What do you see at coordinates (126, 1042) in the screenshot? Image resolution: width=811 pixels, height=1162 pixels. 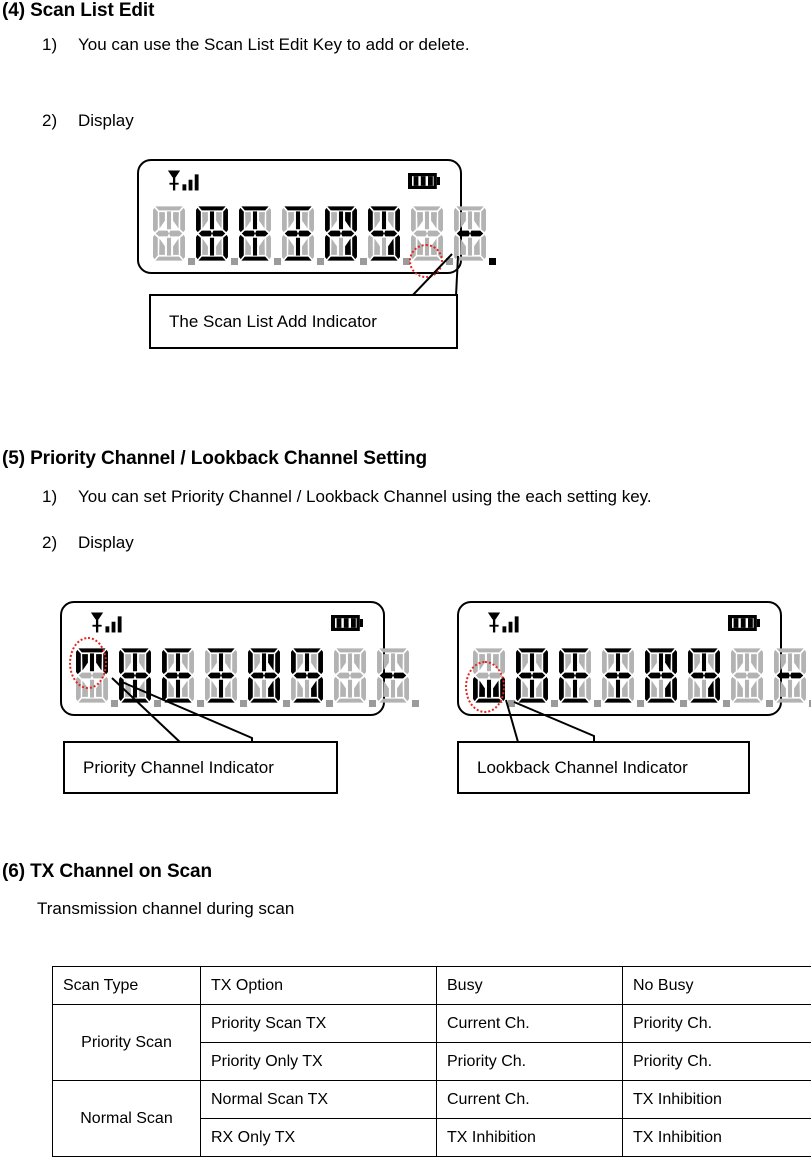 I see `table-scan-type-cell: Priority Scan` at bounding box center [126, 1042].